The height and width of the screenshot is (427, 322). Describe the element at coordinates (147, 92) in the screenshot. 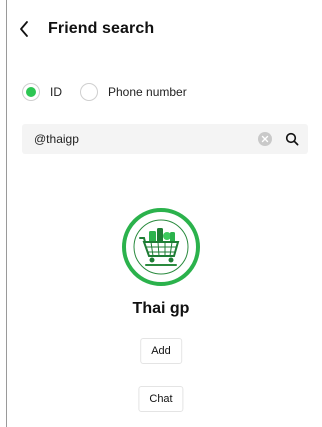

I see `radio-label-phone-number: Phone number` at that location.